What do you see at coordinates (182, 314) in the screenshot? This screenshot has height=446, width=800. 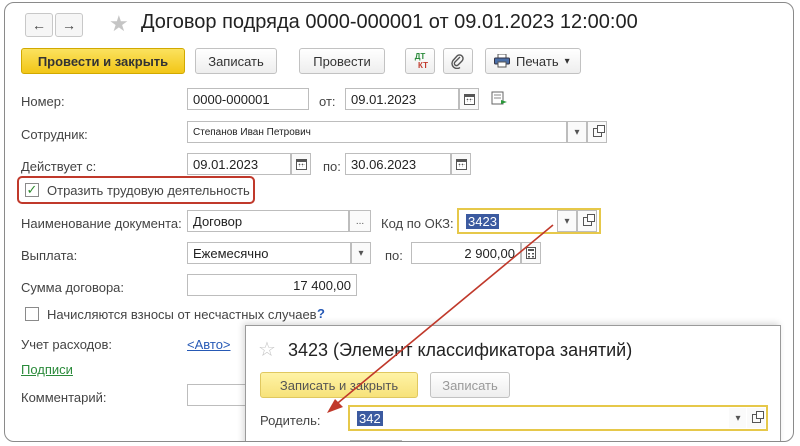 I see `accident-fees-label: Начисляются взносы от несчастных случаев` at bounding box center [182, 314].